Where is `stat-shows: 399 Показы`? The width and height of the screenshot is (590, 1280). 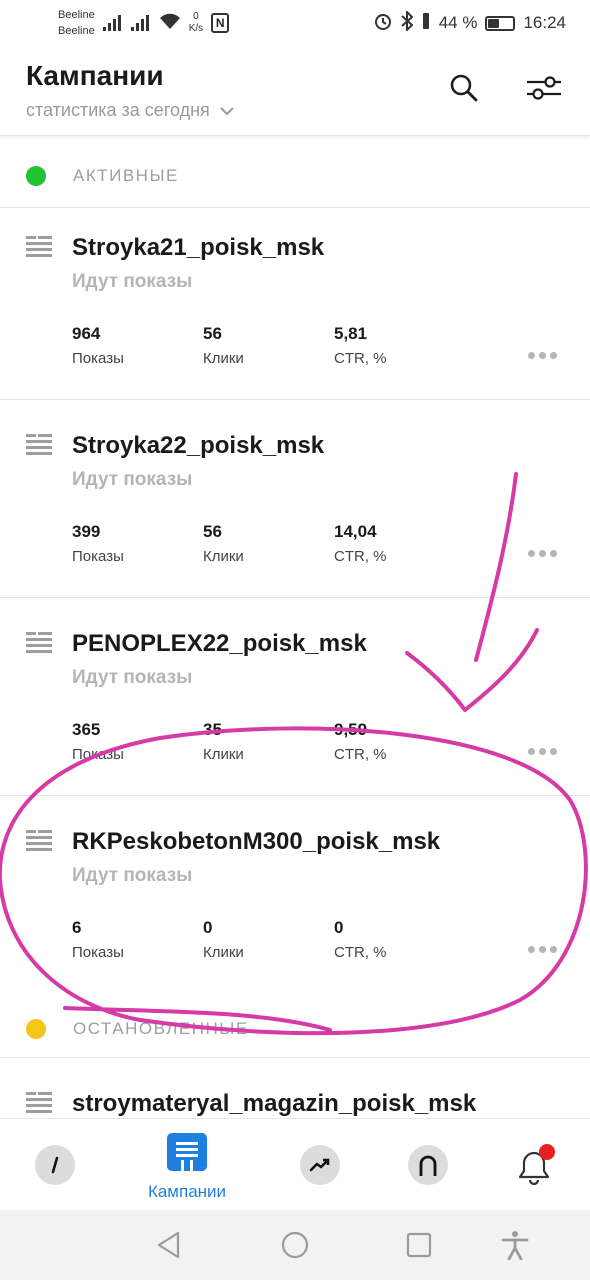 stat-shows: 399 Показы is located at coordinates (98, 543).